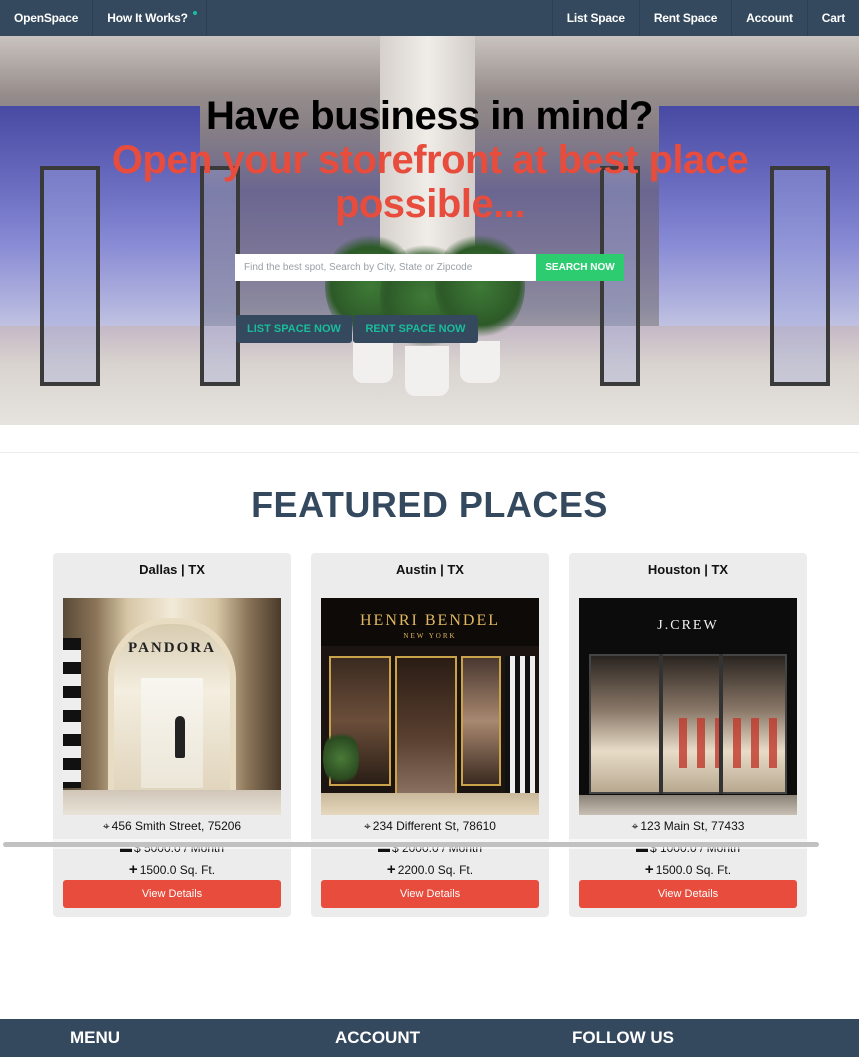  I want to click on card-image-henri-bendel: HENRI BENDEL NEW YORK, so click(430, 706).